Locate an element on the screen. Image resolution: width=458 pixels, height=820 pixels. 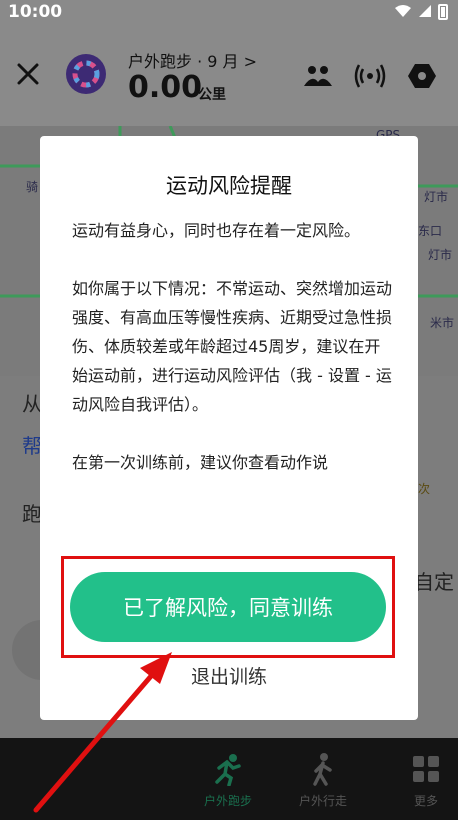
exit-training-button: 退出训练 is located at coordinates (229, 675).